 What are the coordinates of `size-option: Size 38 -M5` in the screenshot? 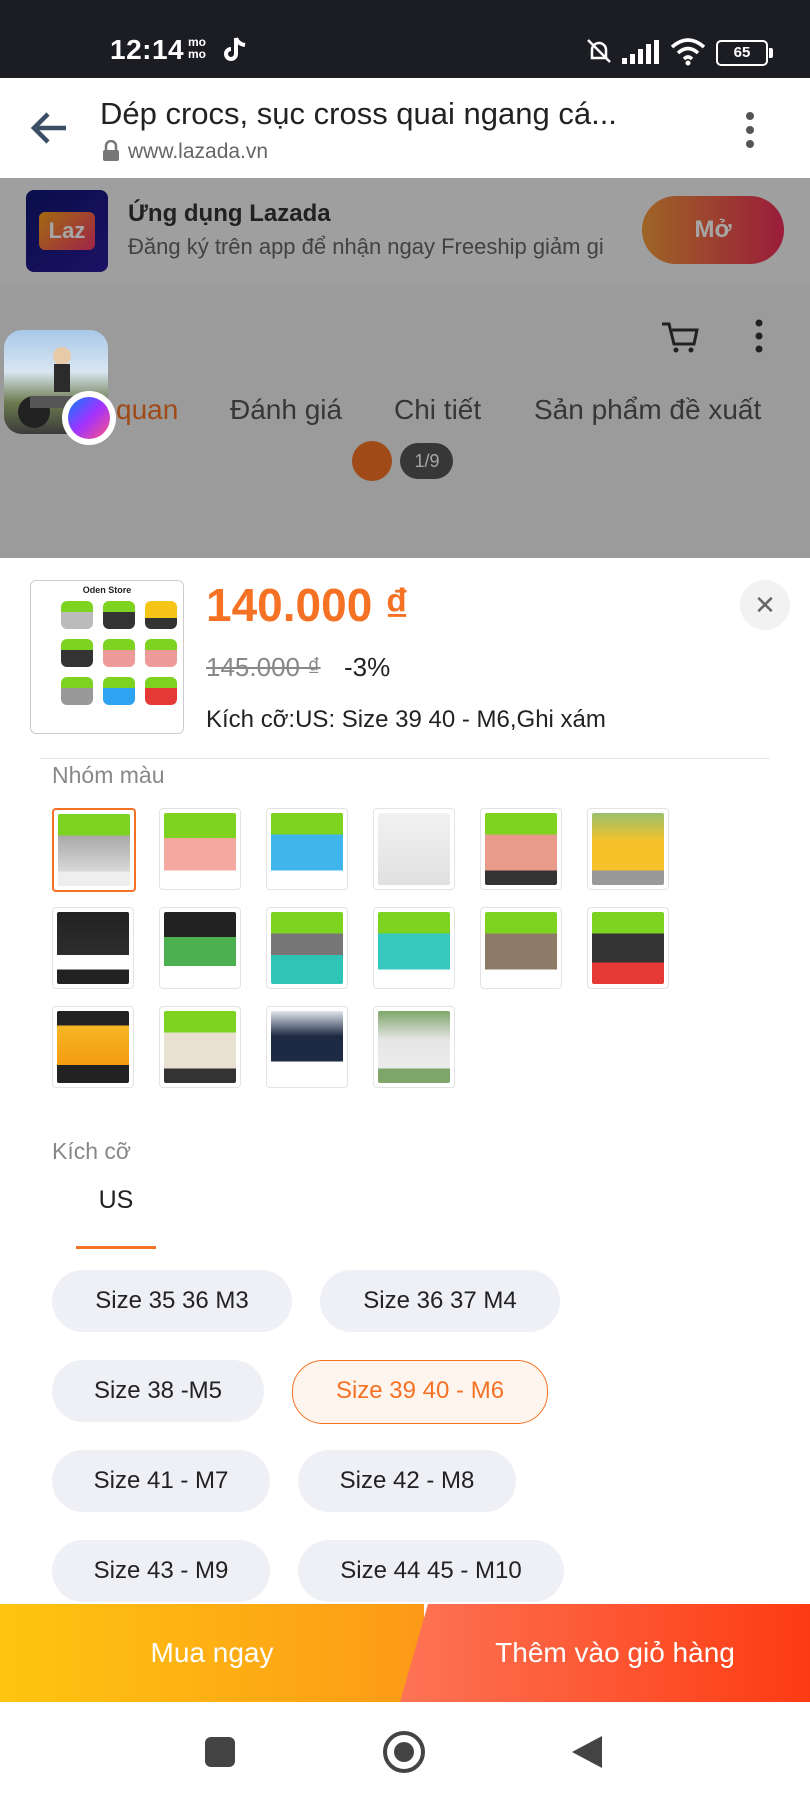 It's located at (158, 1391).